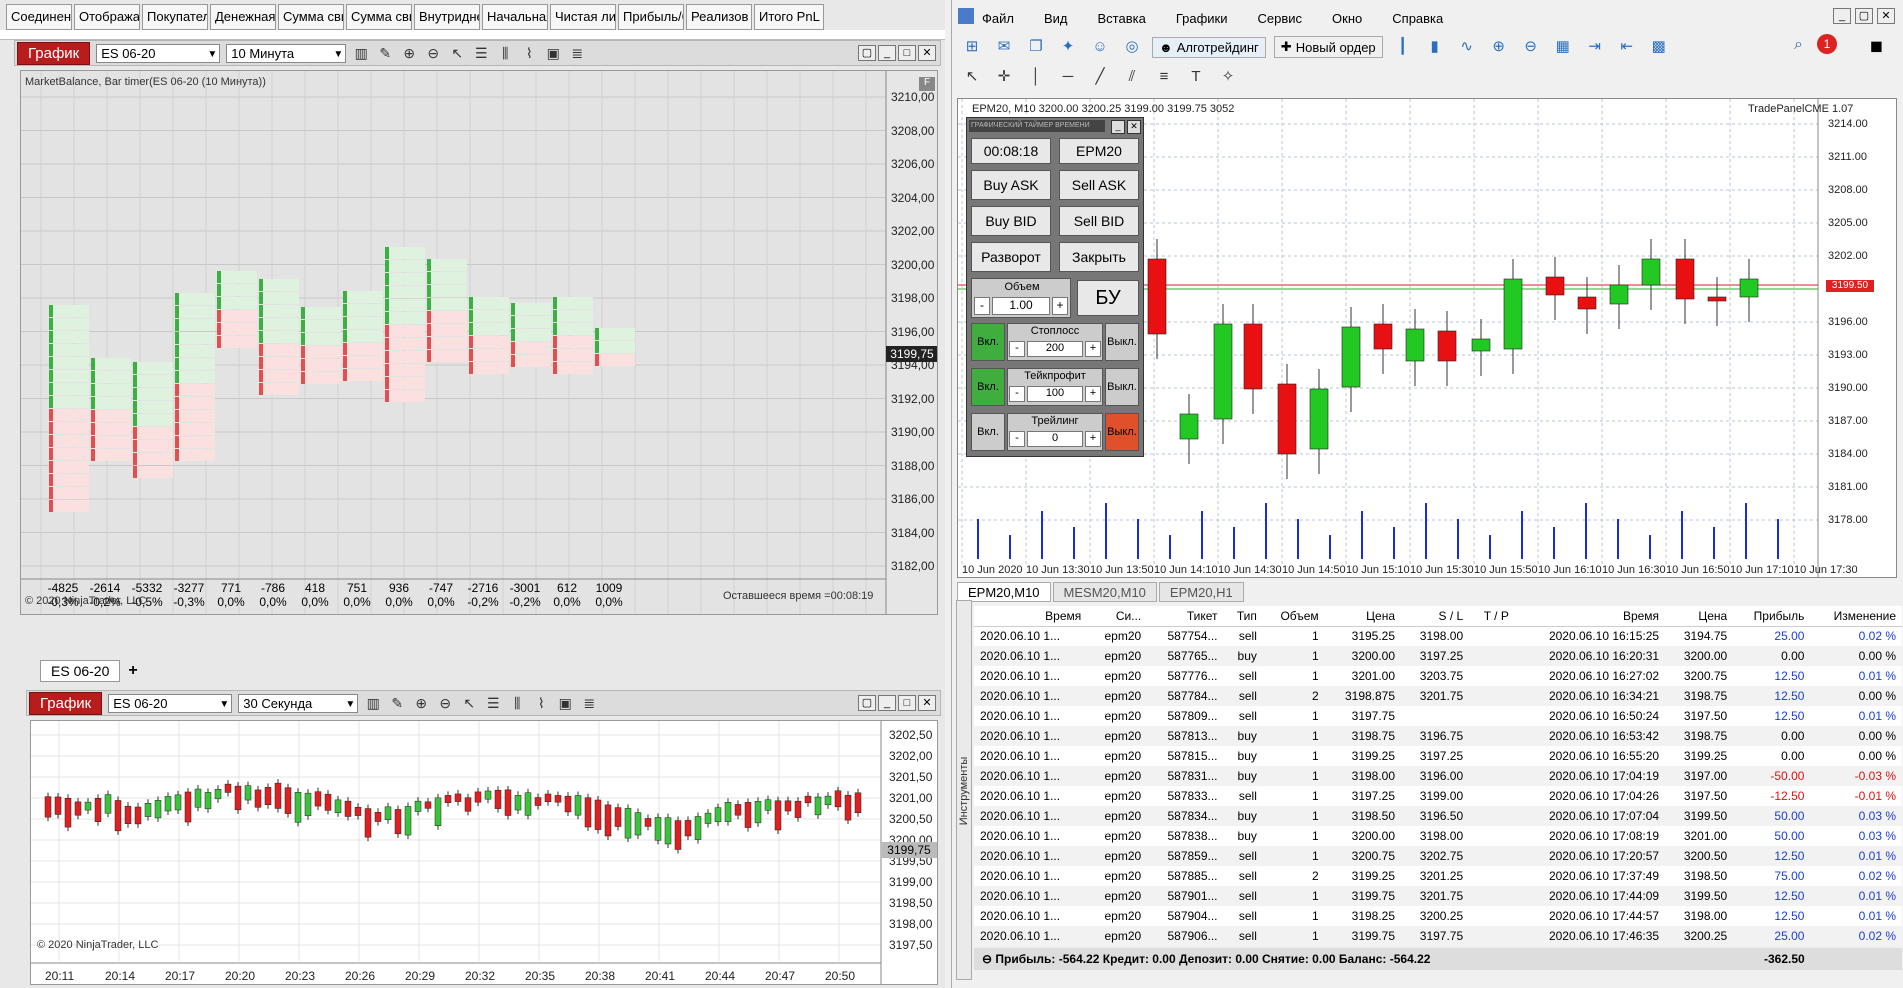 This screenshot has width=1903, height=988. Describe the element at coordinates (719, 17) in the screenshot. I see `column-header: Реализов` at that location.